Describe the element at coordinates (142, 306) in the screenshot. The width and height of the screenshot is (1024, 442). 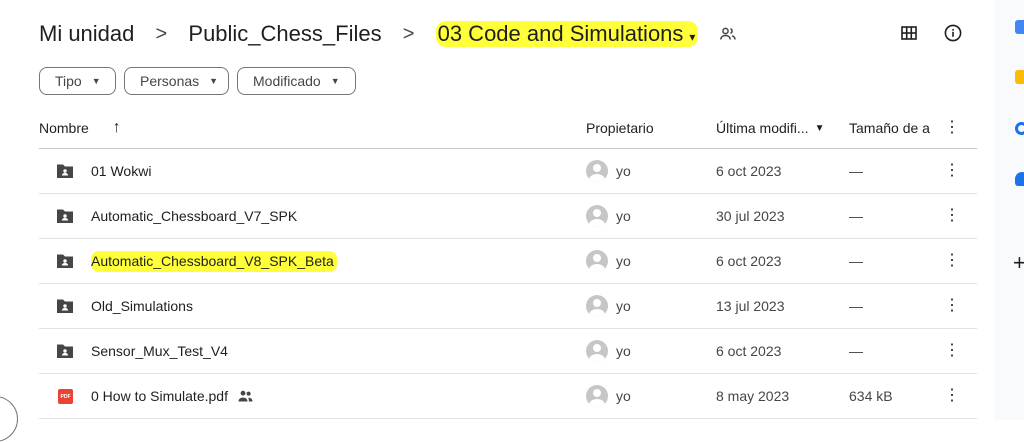
I see `file-name: Old_Simulations` at that location.